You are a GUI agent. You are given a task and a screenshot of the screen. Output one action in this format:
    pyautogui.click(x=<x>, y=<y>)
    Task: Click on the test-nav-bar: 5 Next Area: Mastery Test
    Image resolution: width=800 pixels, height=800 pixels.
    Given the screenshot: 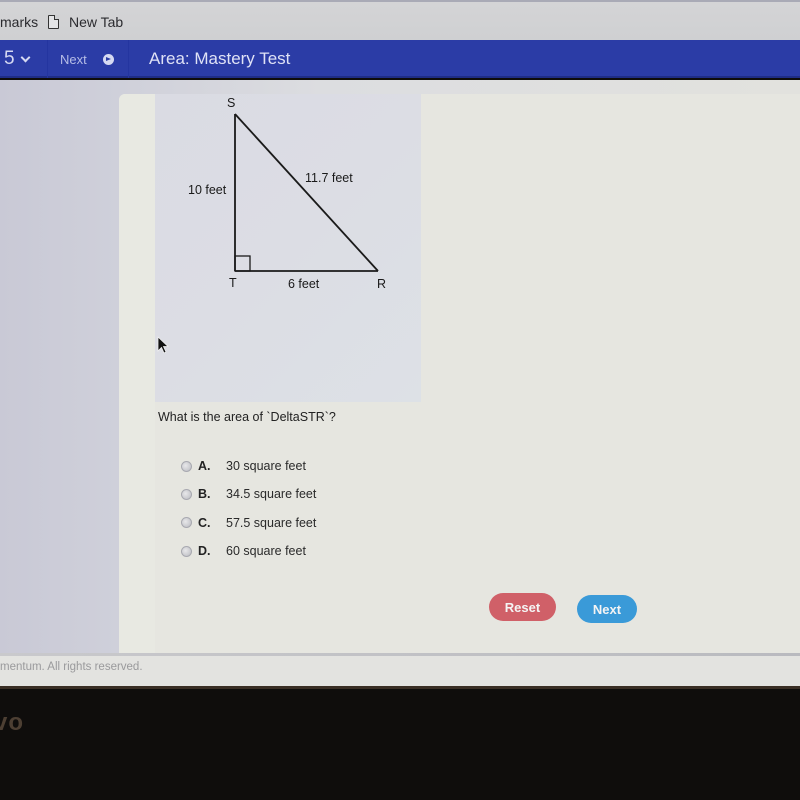 What is the action you would take?
    pyautogui.click(x=400, y=59)
    